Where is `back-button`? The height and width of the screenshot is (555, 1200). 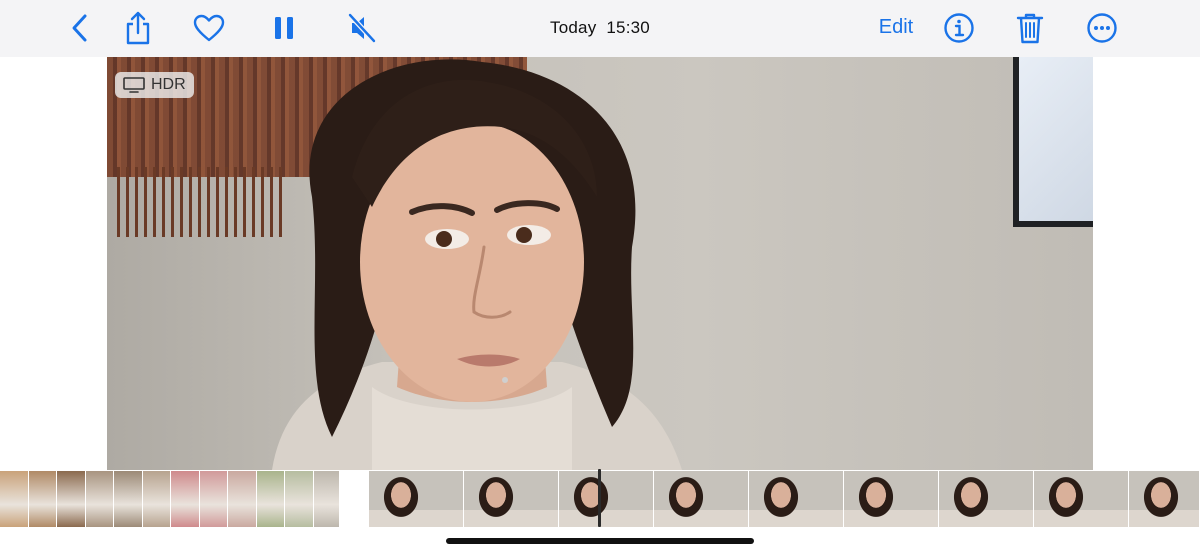
back-button is located at coordinates (80, 28).